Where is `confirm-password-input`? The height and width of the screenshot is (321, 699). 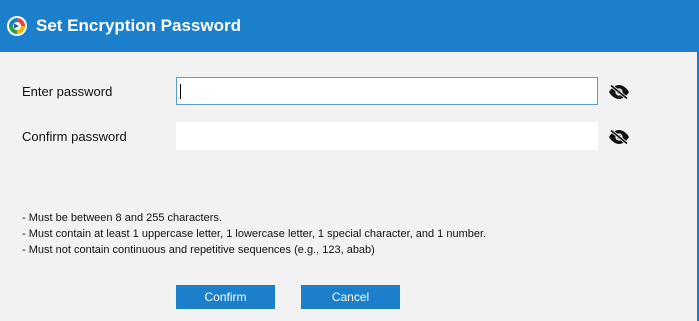
confirm-password-input is located at coordinates (387, 136).